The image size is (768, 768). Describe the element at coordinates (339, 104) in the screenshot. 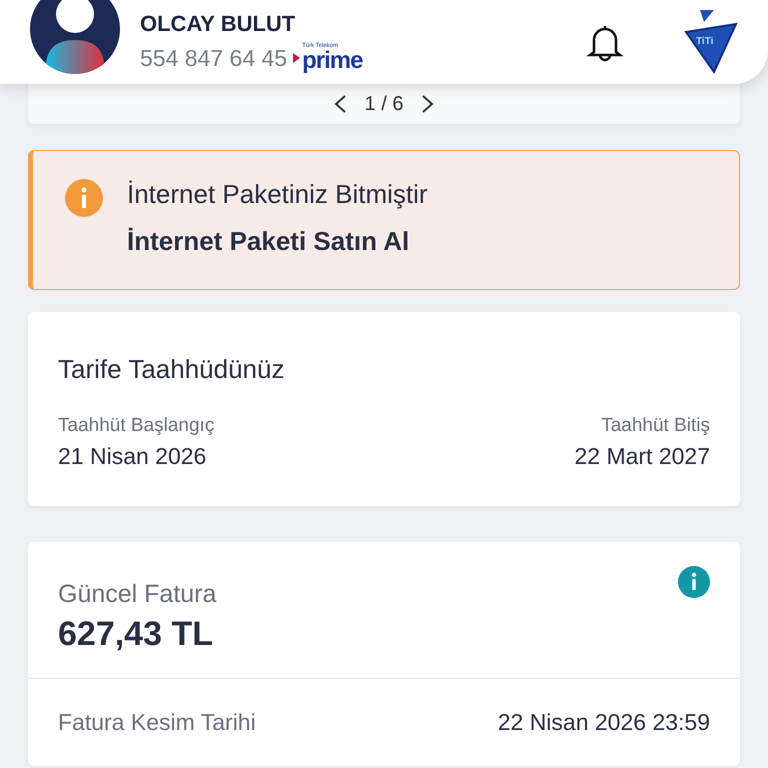

I see `previous-icon` at that location.